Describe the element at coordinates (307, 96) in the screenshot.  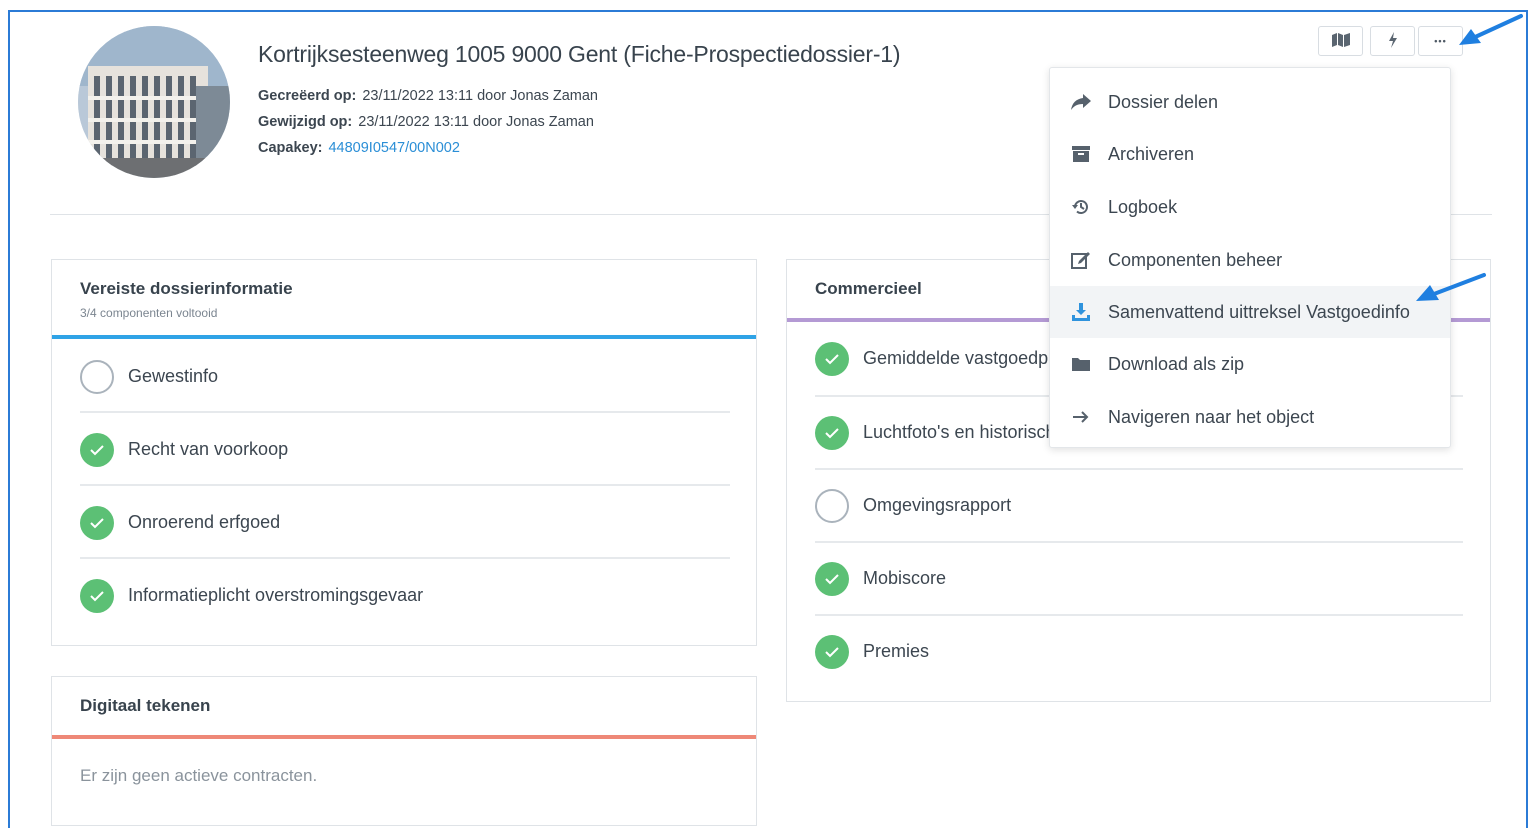
I see `created-label: Gecreëerd op:` at that location.